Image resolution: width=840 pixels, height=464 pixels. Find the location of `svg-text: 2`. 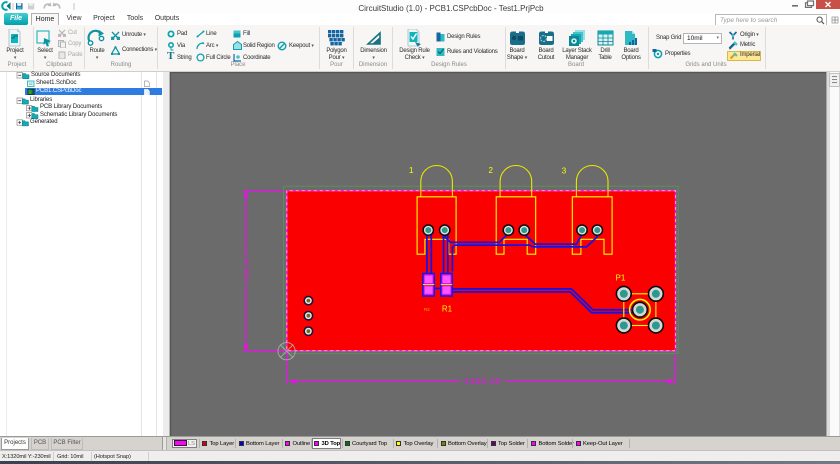

svg-text: 2 is located at coordinates (491, 170).